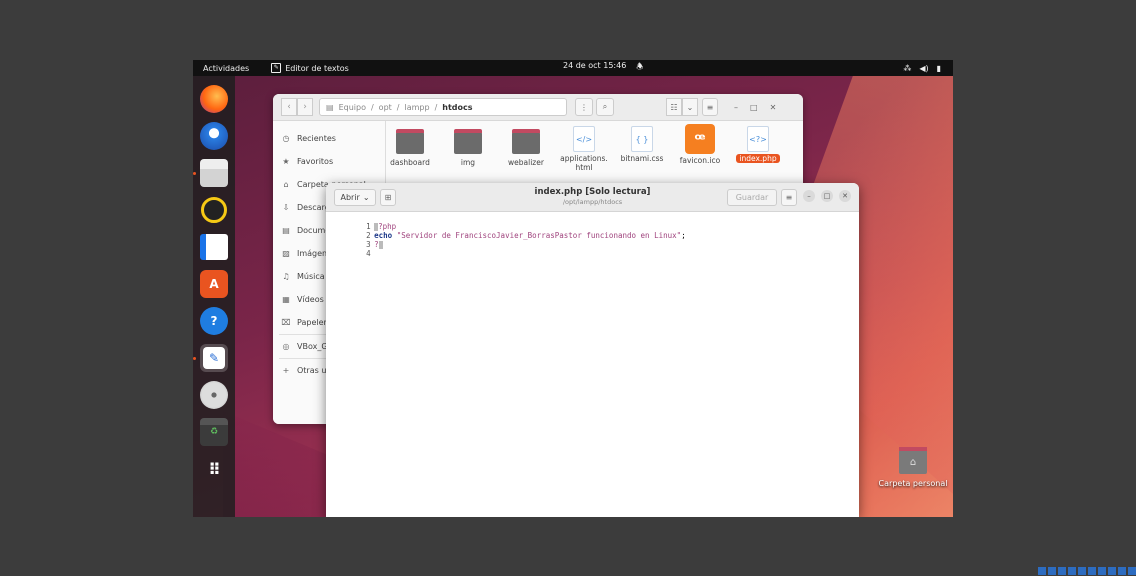 Image resolution: width=1136 pixels, height=576 pixels. What do you see at coordinates (214, 247) in the screenshot?
I see `writer-icon` at bounding box center [214, 247].